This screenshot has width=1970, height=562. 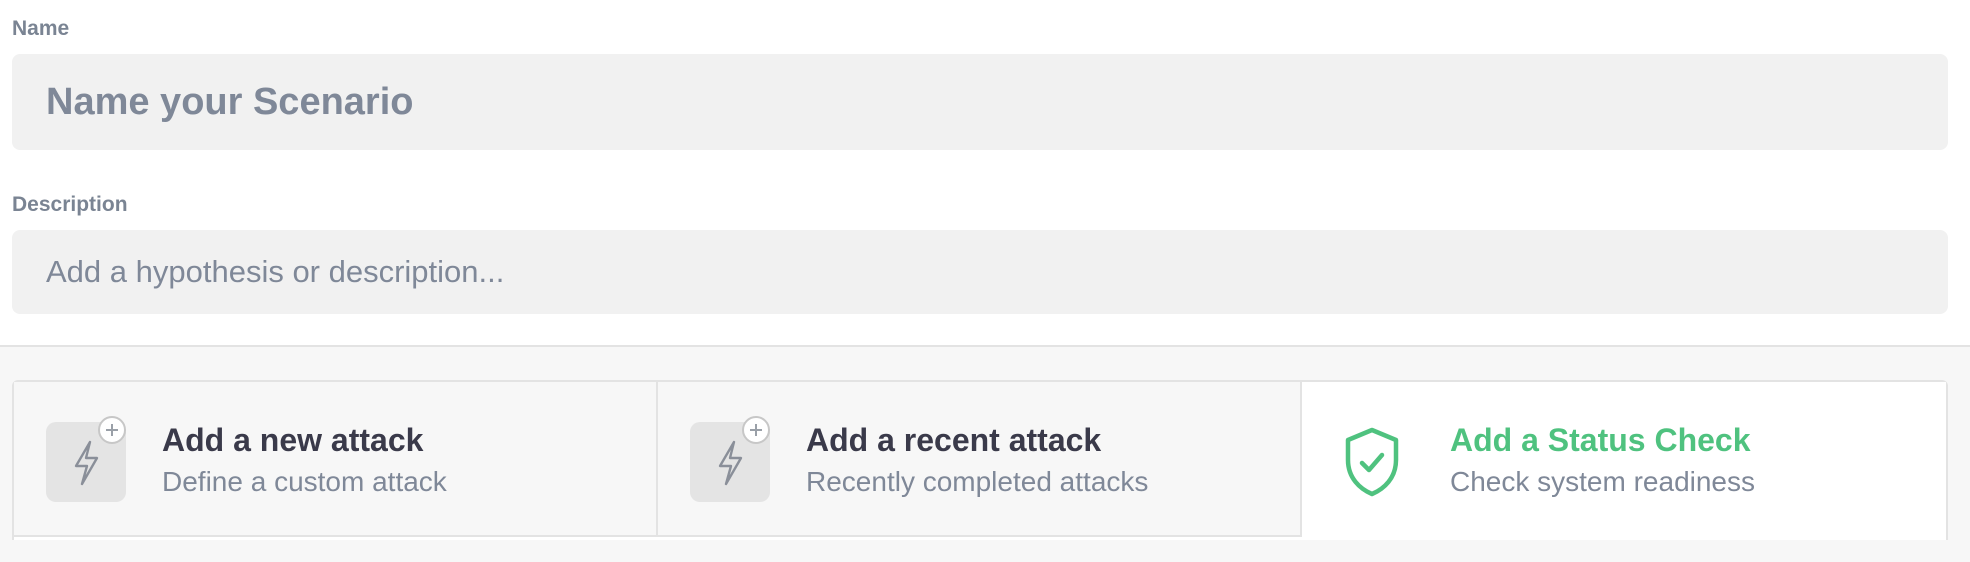 What do you see at coordinates (293, 440) in the screenshot?
I see `tab-title: Add a new attack` at bounding box center [293, 440].